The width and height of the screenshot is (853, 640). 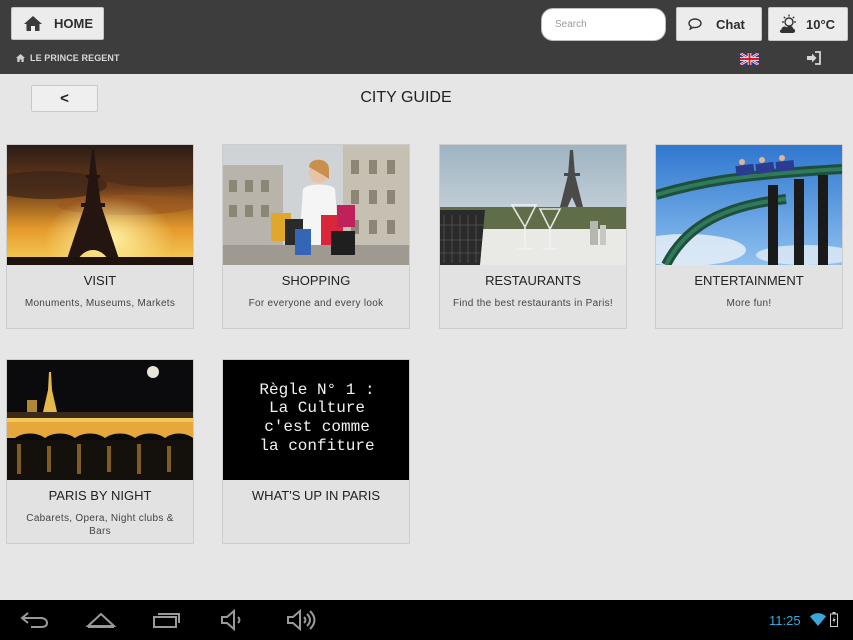 I want to click on home-button: HOME, so click(x=57, y=23).